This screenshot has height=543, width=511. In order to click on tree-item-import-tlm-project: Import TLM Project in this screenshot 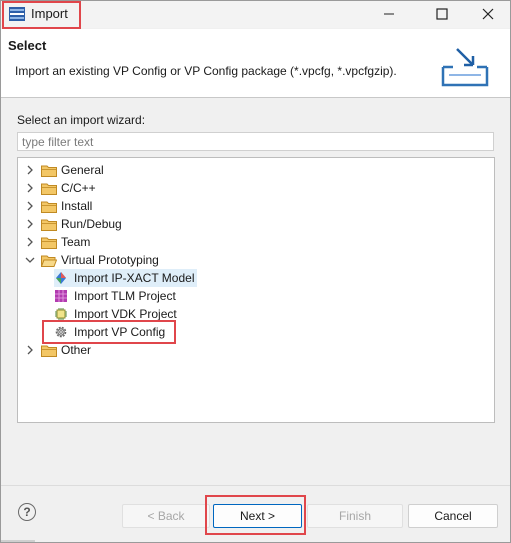, I will do `click(115, 296)`.